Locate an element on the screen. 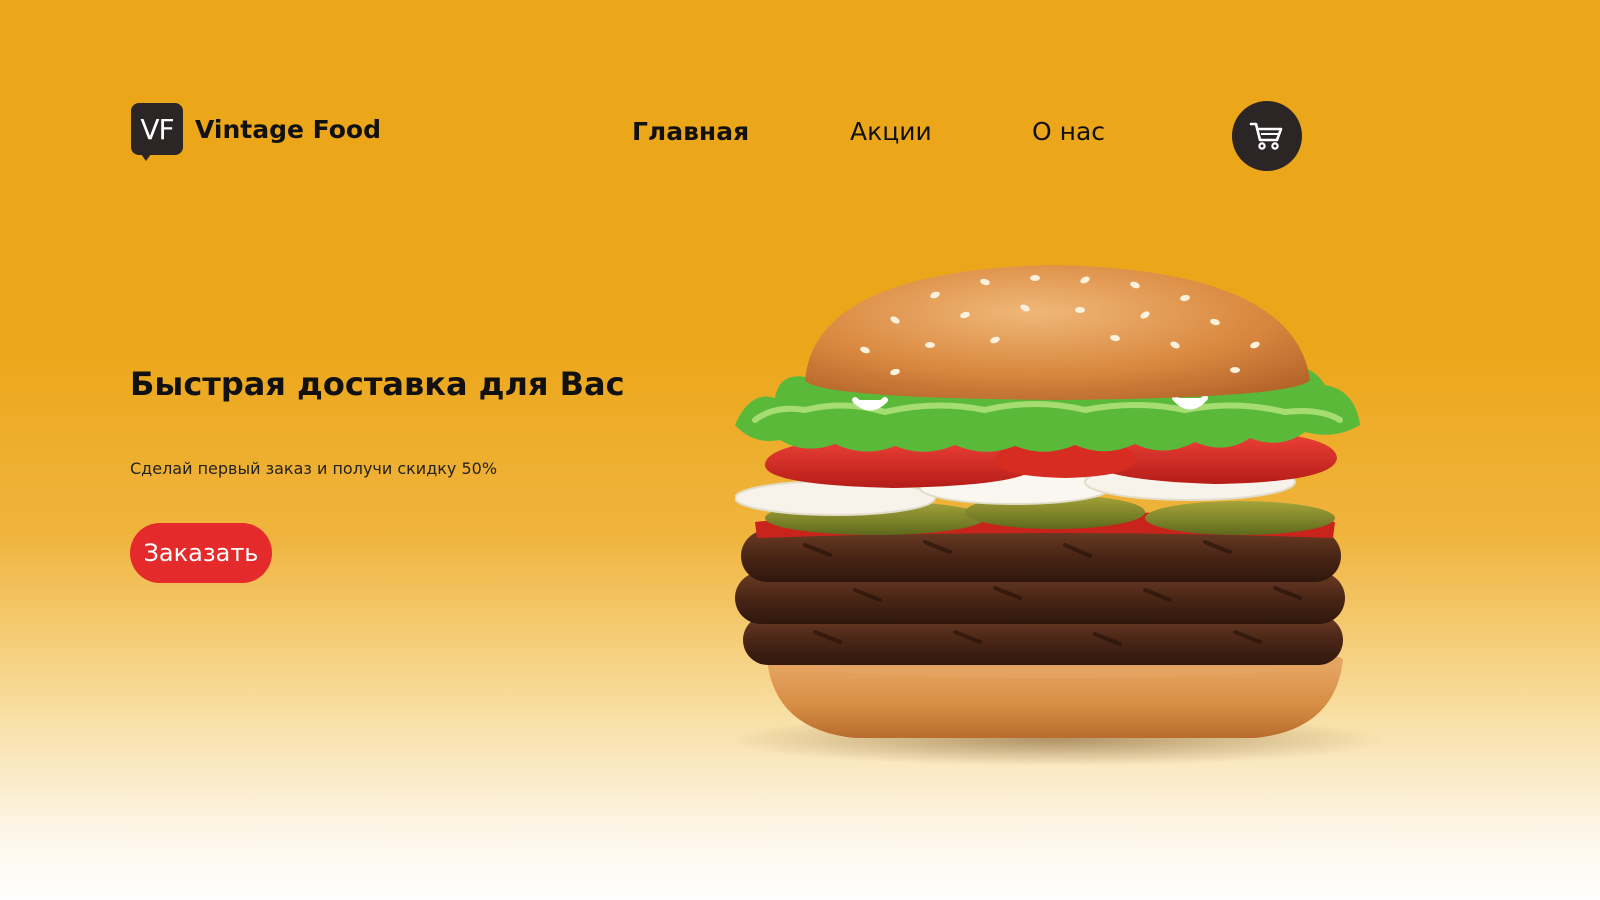  shopping-cart-icon is located at coordinates (1266, 136).